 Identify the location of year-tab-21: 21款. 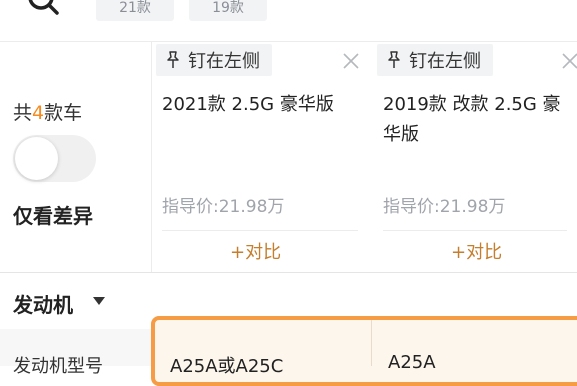
(135, 10).